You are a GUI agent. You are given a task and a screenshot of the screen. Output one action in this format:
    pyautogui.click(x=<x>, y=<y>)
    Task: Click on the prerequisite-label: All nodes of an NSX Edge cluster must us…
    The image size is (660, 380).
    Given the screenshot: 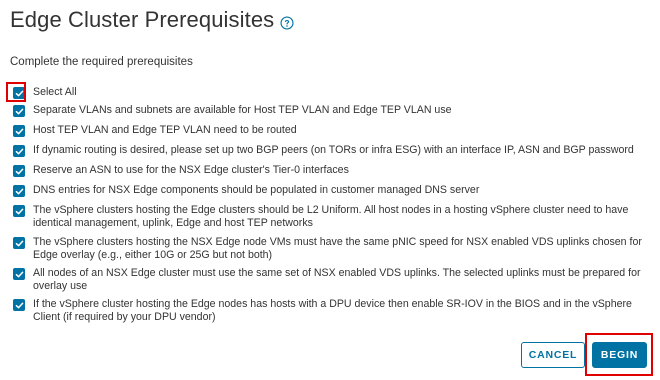 What is the action you would take?
    pyautogui.click(x=337, y=279)
    